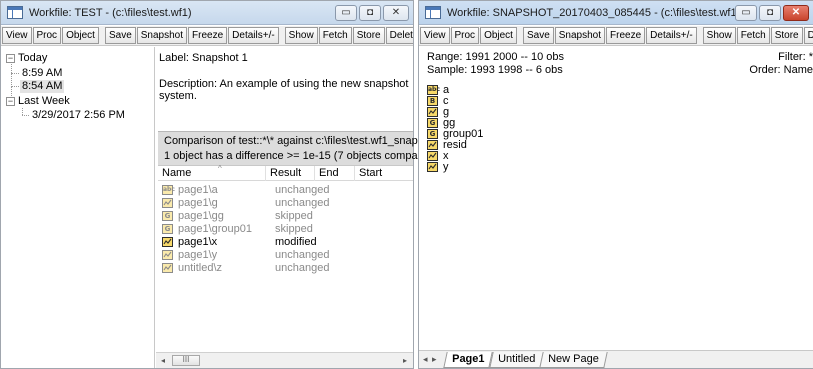  I want to click on comparison-row: page1\x modified, so click(287, 242).